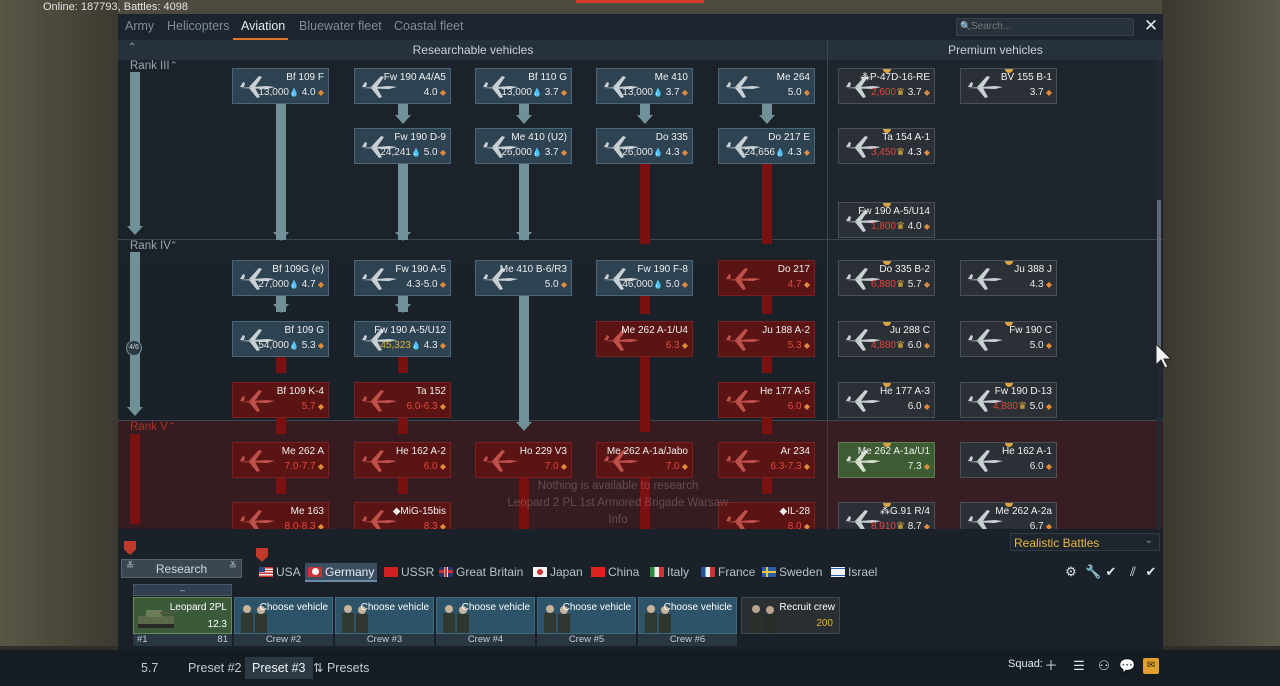  I want to click on vehicle-card: Me 410 13,000💧 3.7 ◆, so click(644, 86).